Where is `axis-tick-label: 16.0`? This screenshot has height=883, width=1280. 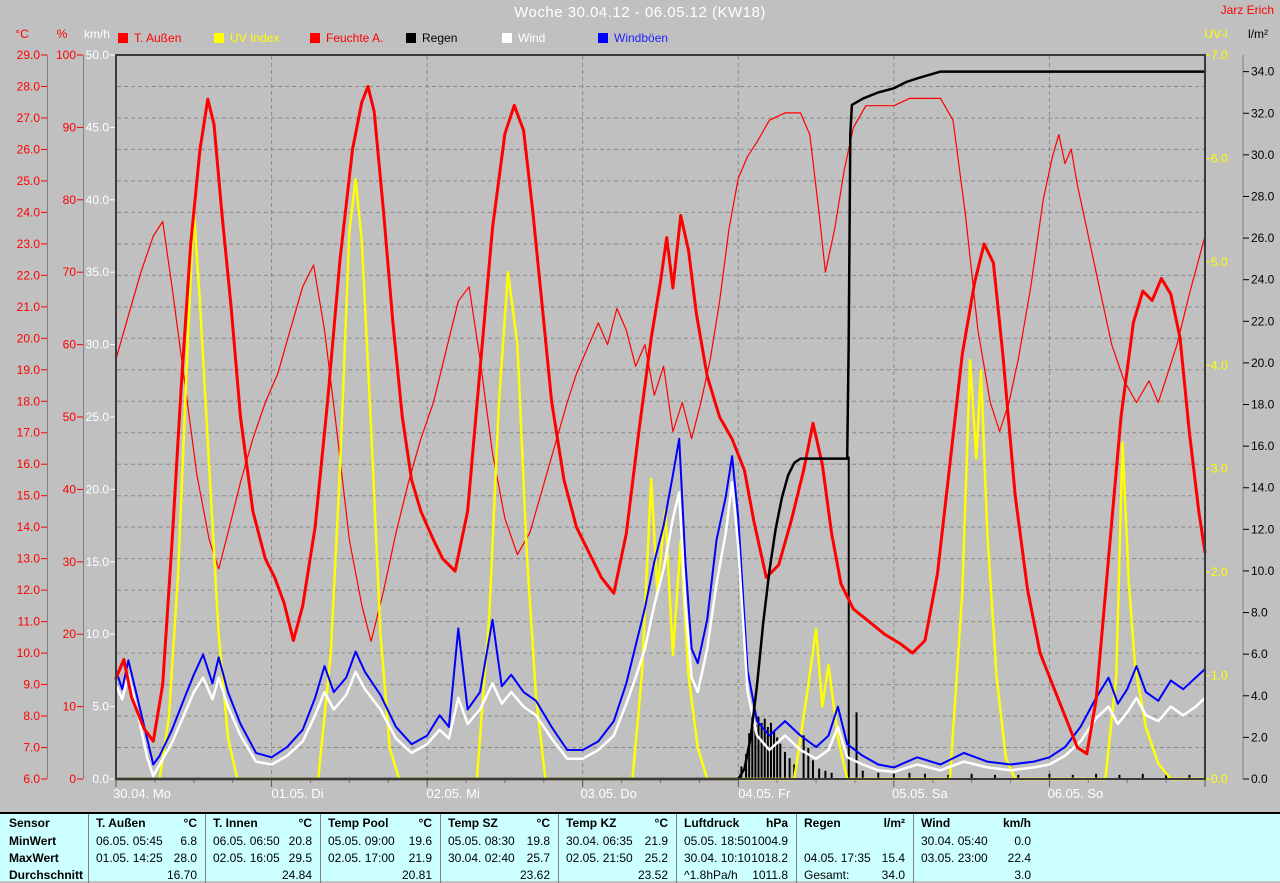 axis-tick-label: 16.0 is located at coordinates (1263, 446).